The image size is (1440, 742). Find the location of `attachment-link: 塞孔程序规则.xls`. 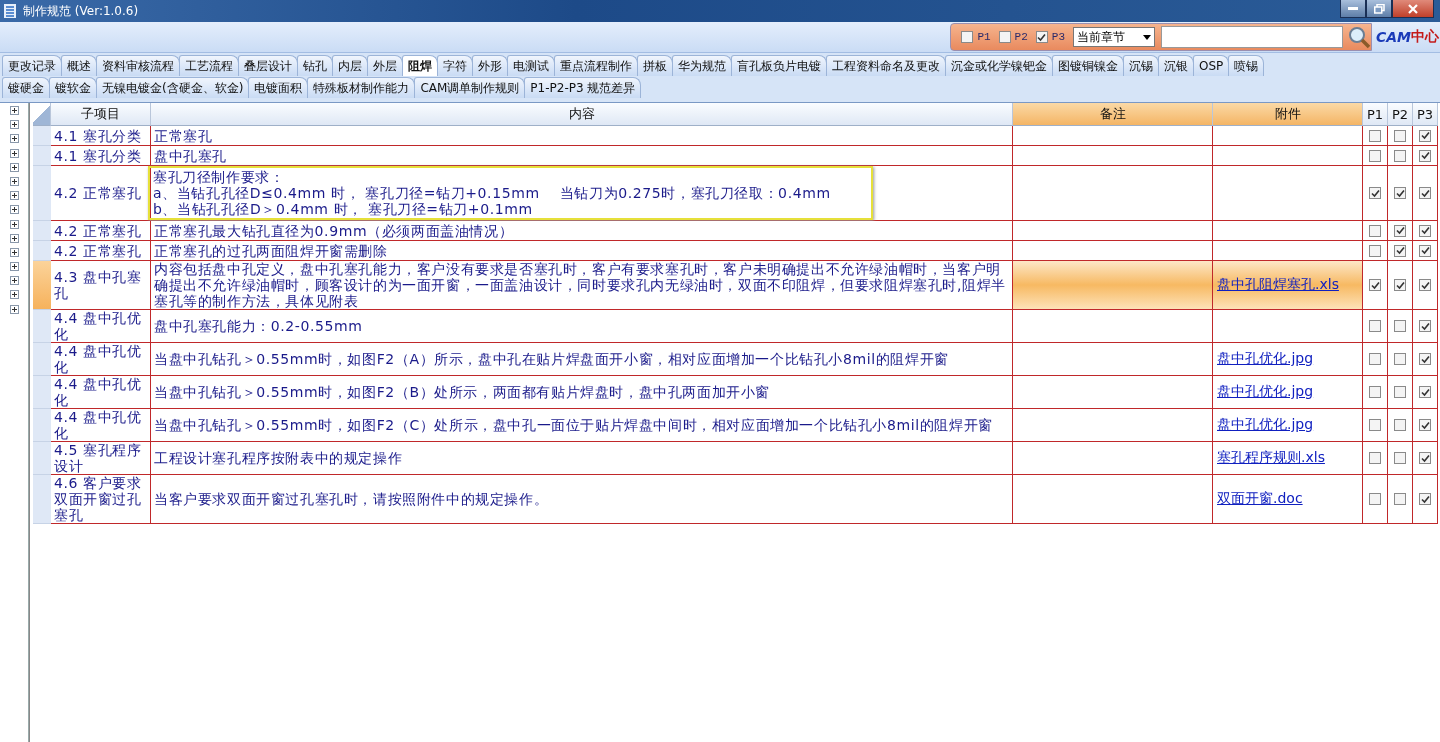

attachment-link: 塞孔程序规则.xls is located at coordinates (1271, 458).